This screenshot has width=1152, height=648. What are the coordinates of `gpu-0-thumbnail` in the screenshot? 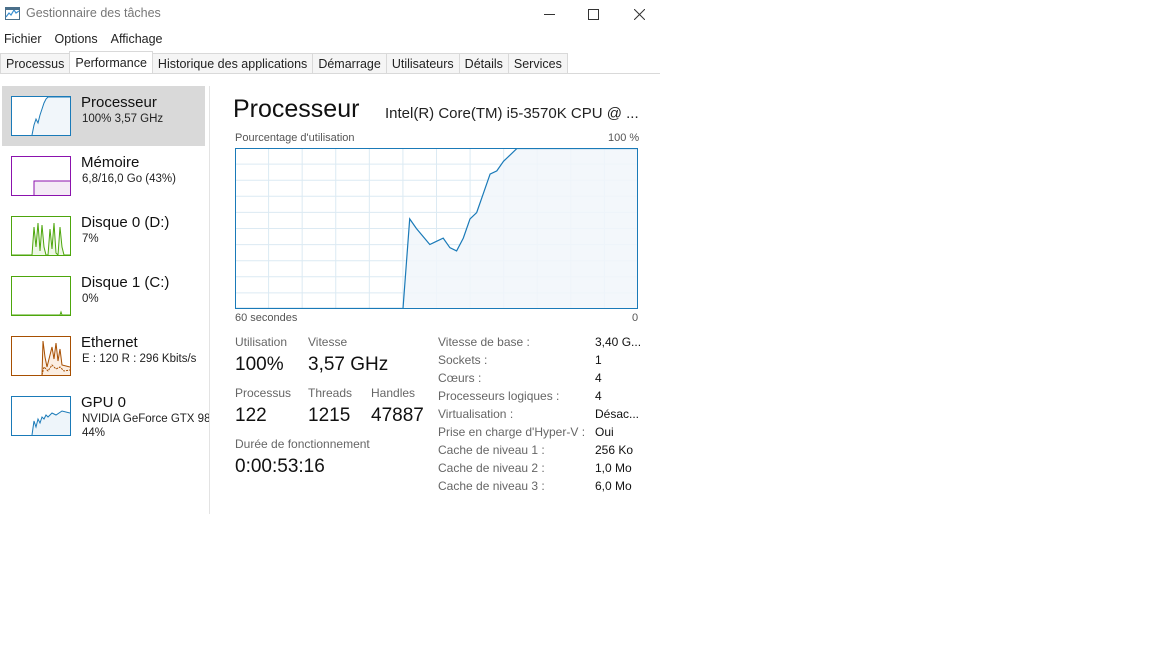 It's located at (41, 416).